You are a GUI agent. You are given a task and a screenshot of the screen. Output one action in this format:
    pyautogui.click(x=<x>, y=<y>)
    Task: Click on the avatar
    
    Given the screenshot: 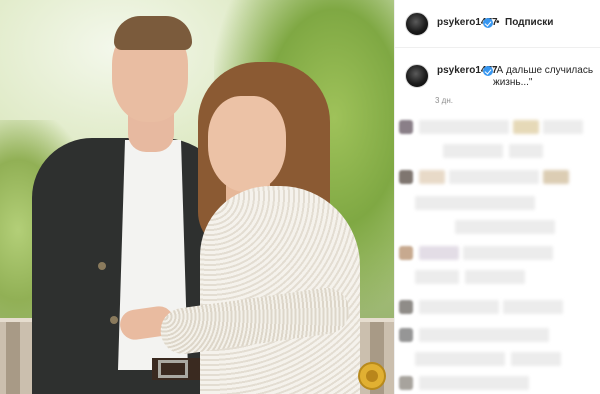 What is the action you would take?
    pyautogui.click(x=417, y=24)
    